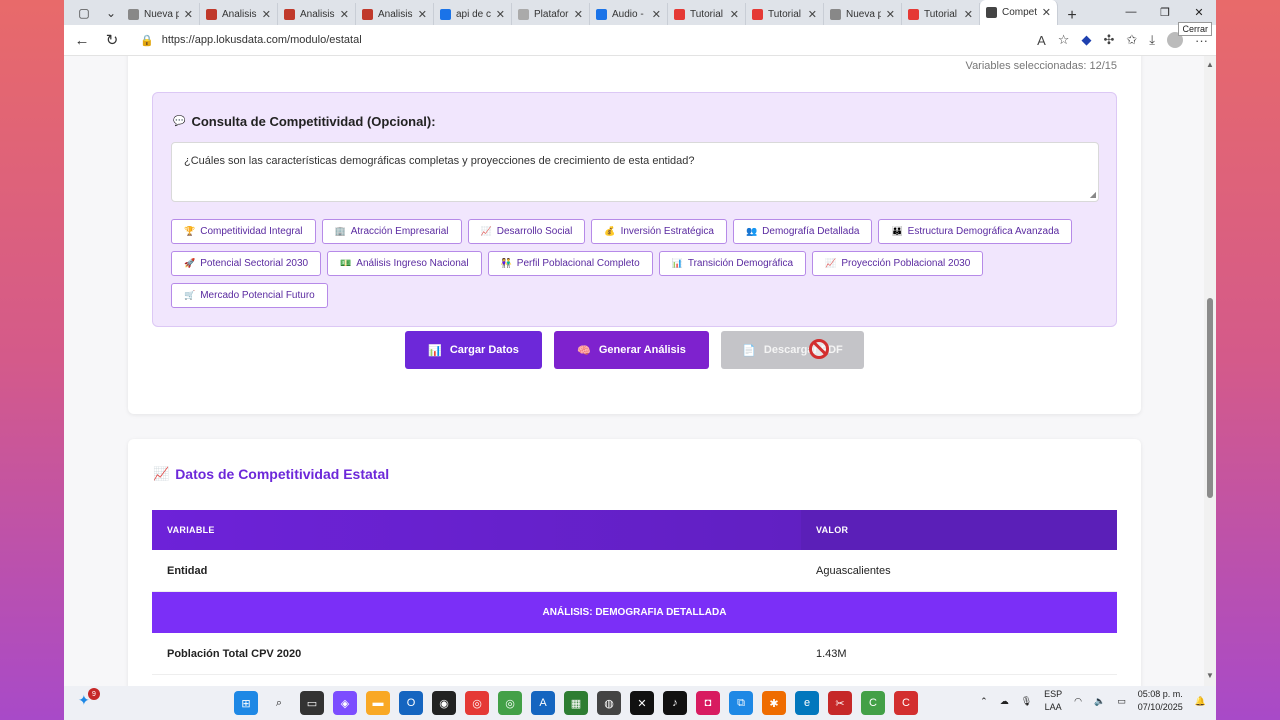 Image resolution: width=1280 pixels, height=720 pixels. Describe the element at coordinates (1108, 40) in the screenshot. I see `extensions-icon: ✣` at that location.